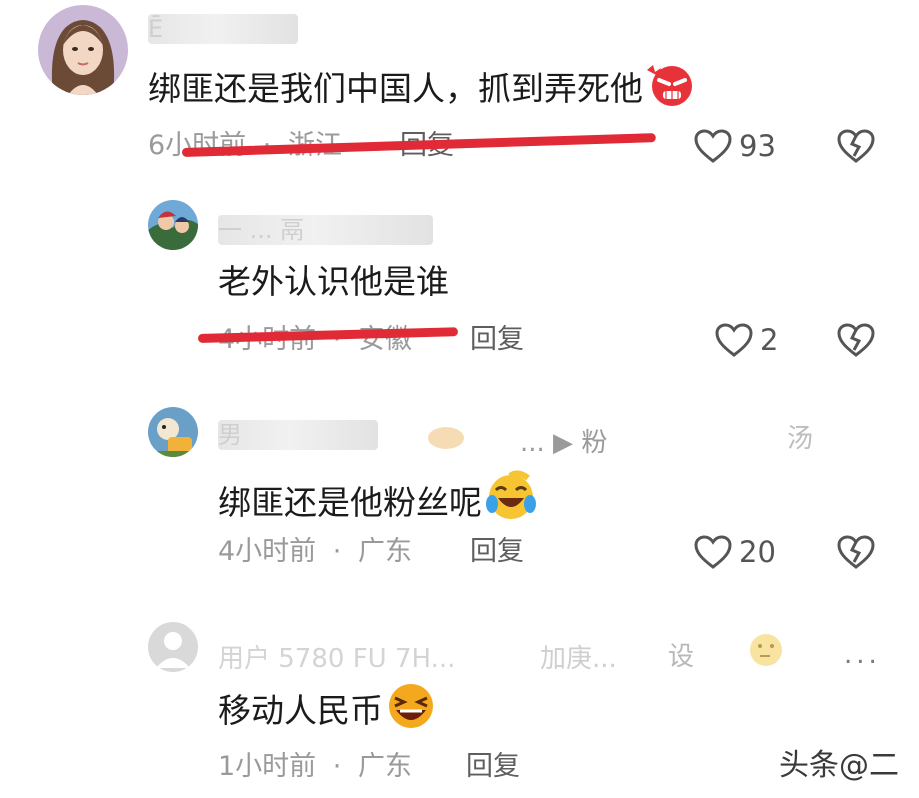 The image size is (919, 798). I want to click on like-button: 20, so click(734, 552).